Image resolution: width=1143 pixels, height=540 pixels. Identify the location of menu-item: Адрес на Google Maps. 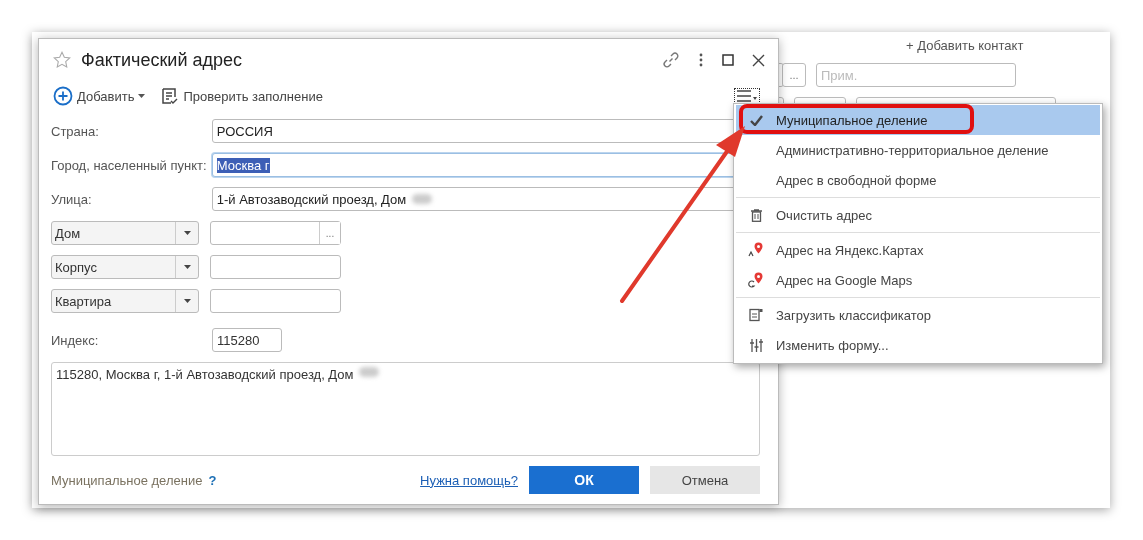
(918, 280).